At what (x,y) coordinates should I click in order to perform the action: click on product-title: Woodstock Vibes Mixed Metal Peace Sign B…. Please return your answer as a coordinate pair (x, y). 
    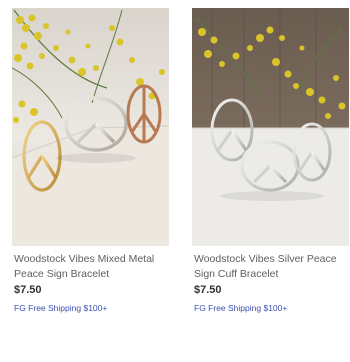
    Looking at the image, I should click on (91, 267).